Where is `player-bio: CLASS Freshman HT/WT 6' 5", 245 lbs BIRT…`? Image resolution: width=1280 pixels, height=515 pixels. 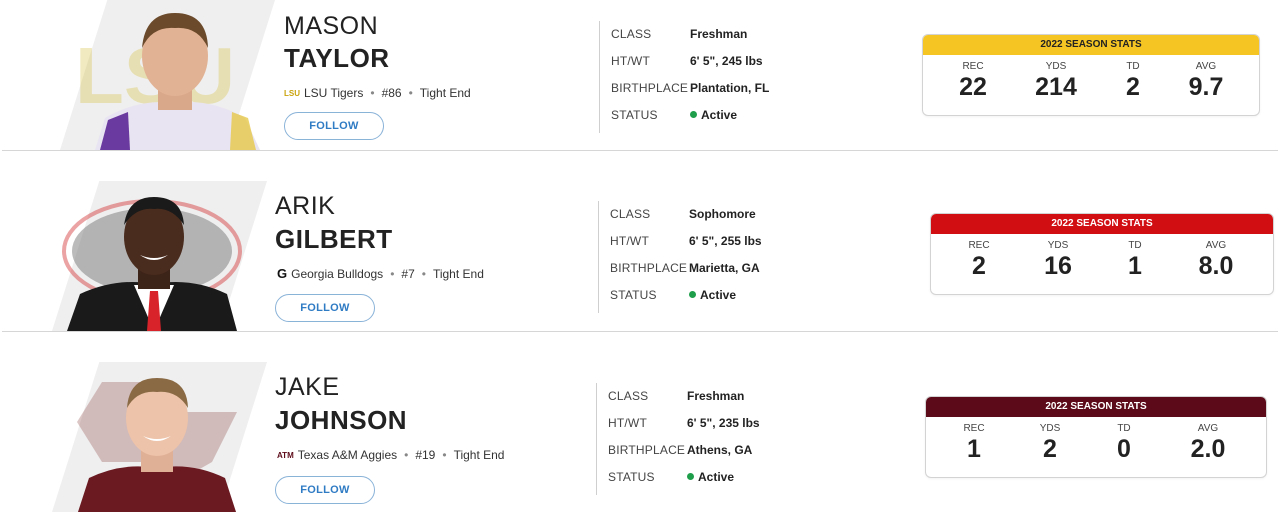
player-bio: CLASS Freshman HT/WT 6' 5", 245 lbs BIRT… is located at coordinates (684, 77).